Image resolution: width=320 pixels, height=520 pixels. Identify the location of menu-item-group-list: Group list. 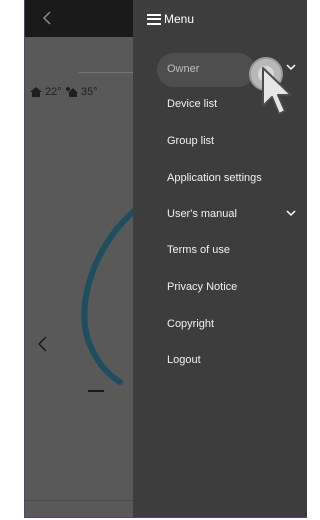
(190, 141).